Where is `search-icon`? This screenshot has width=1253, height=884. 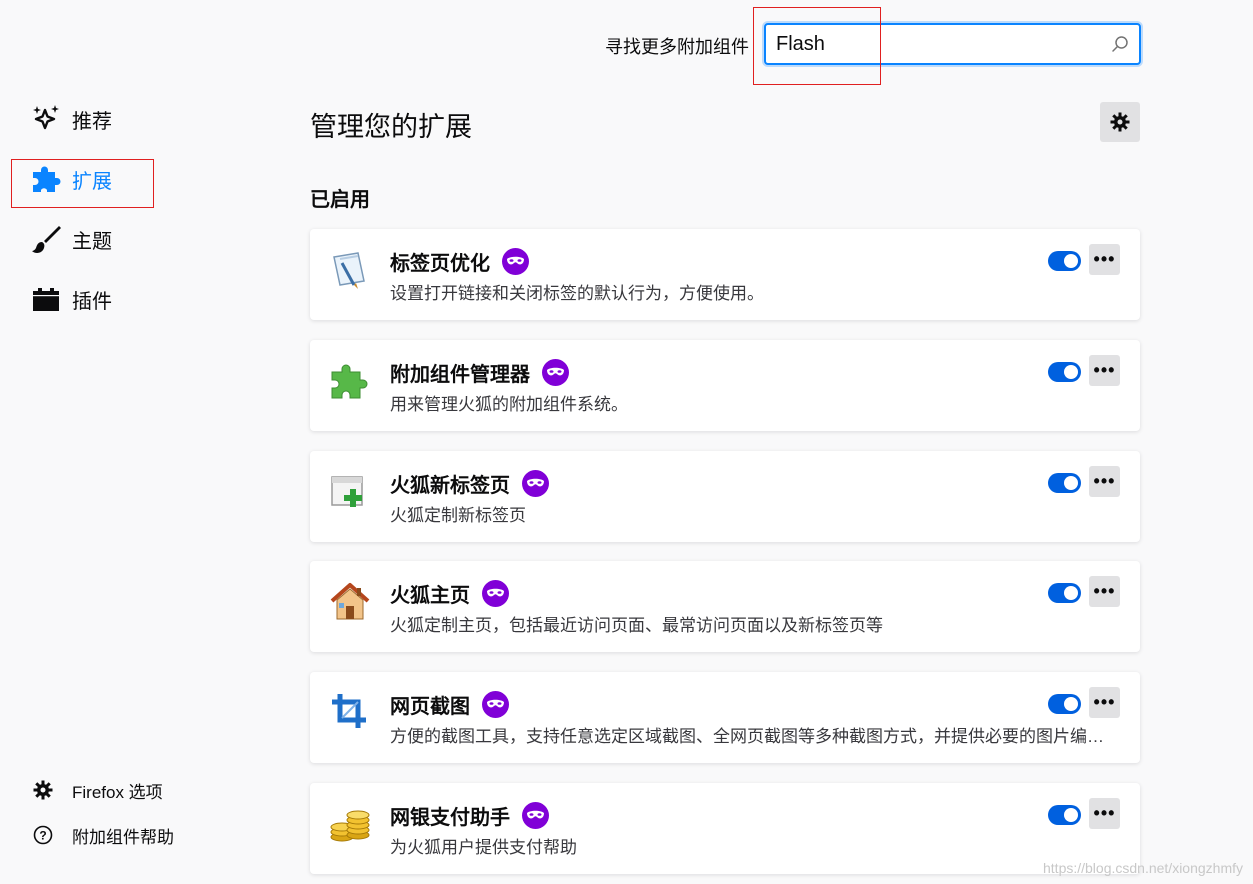
search-icon is located at coordinates (1120, 44).